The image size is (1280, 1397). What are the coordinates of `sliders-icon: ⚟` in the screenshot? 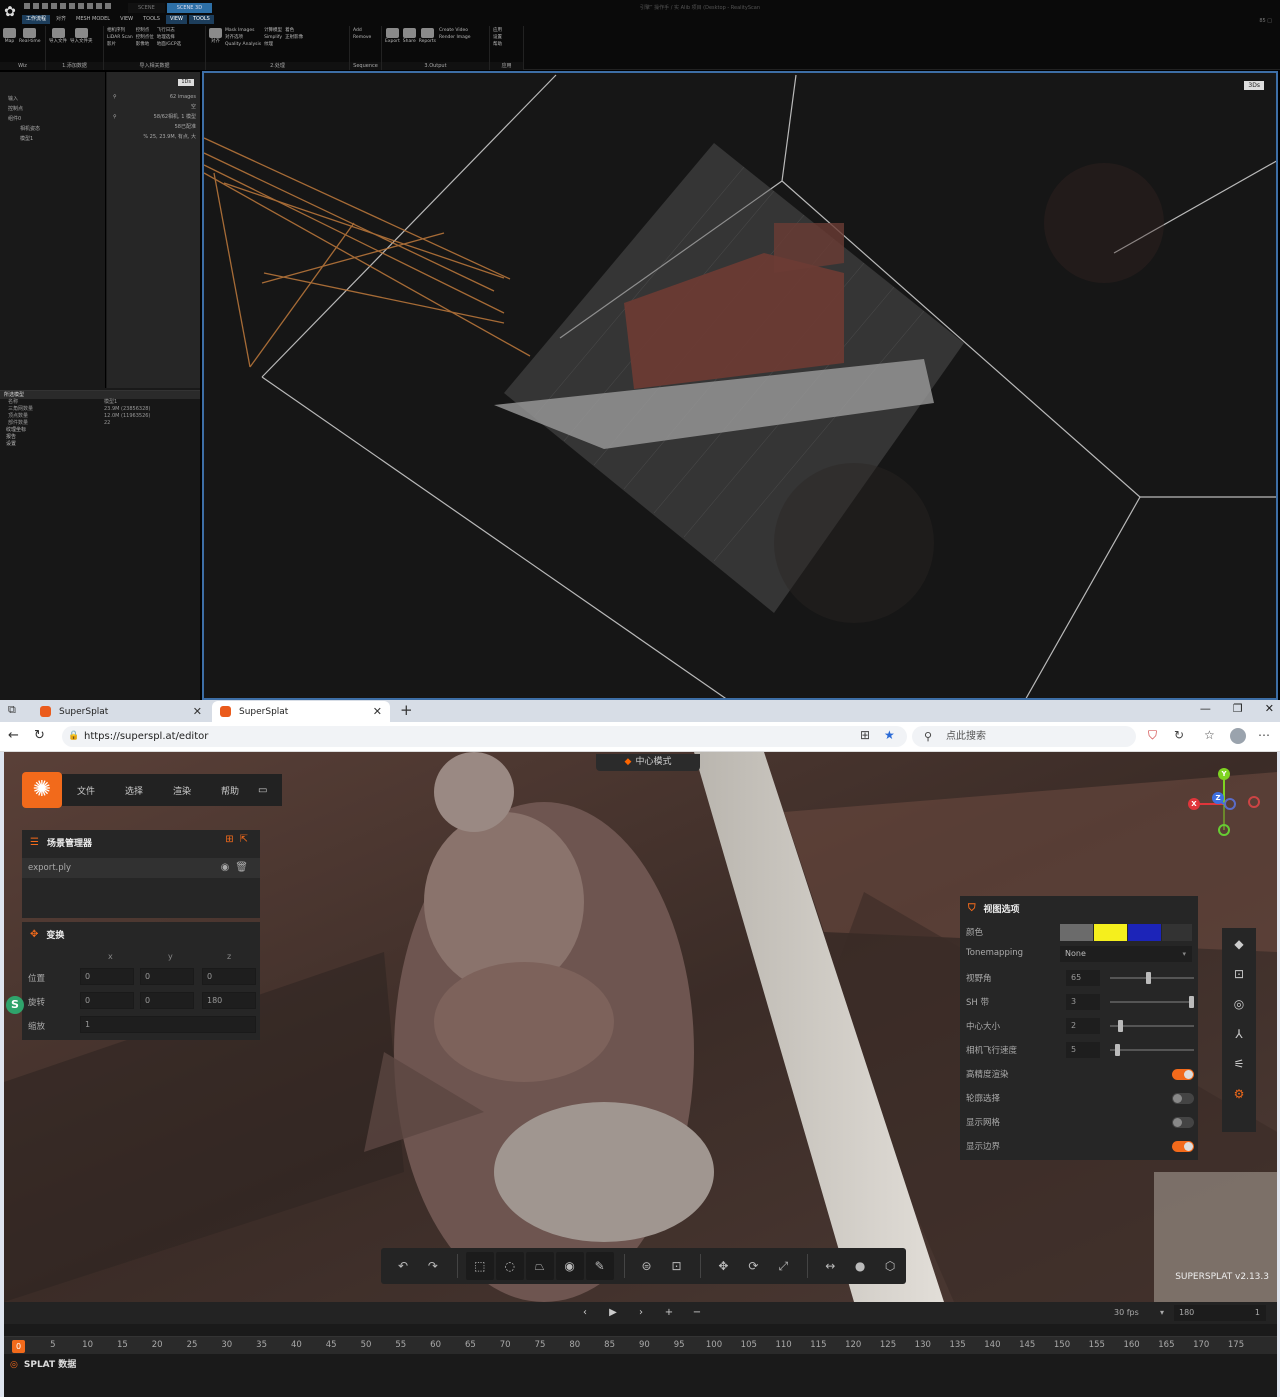 It's located at (1239, 1064).